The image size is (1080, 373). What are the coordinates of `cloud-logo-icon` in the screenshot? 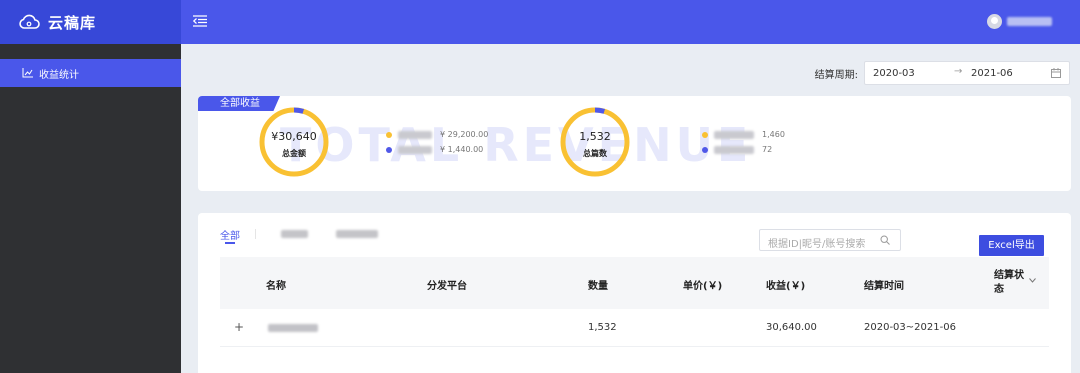 It's located at (29, 21).